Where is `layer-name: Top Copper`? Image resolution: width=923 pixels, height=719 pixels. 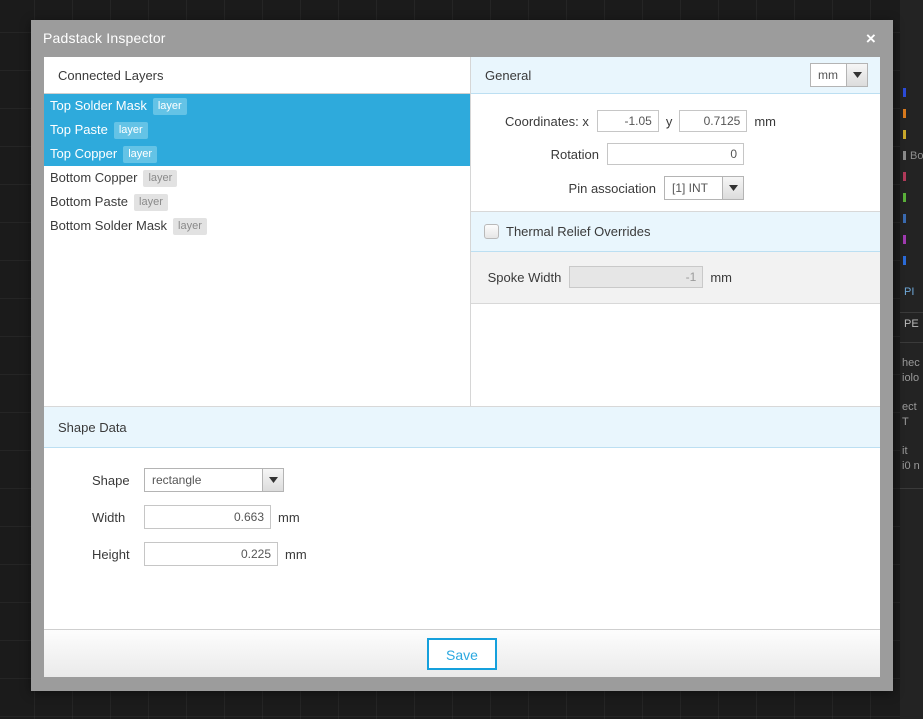
layer-name: Top Copper is located at coordinates (84, 153).